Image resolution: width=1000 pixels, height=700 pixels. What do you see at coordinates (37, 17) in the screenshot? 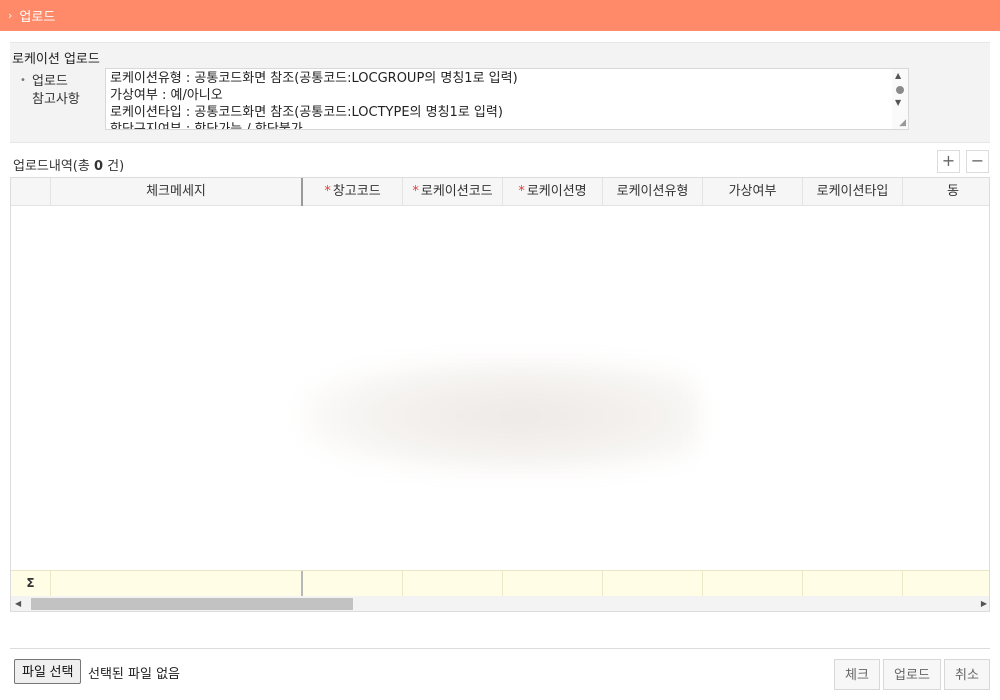
I see `window-title: 업로드` at bounding box center [37, 17].